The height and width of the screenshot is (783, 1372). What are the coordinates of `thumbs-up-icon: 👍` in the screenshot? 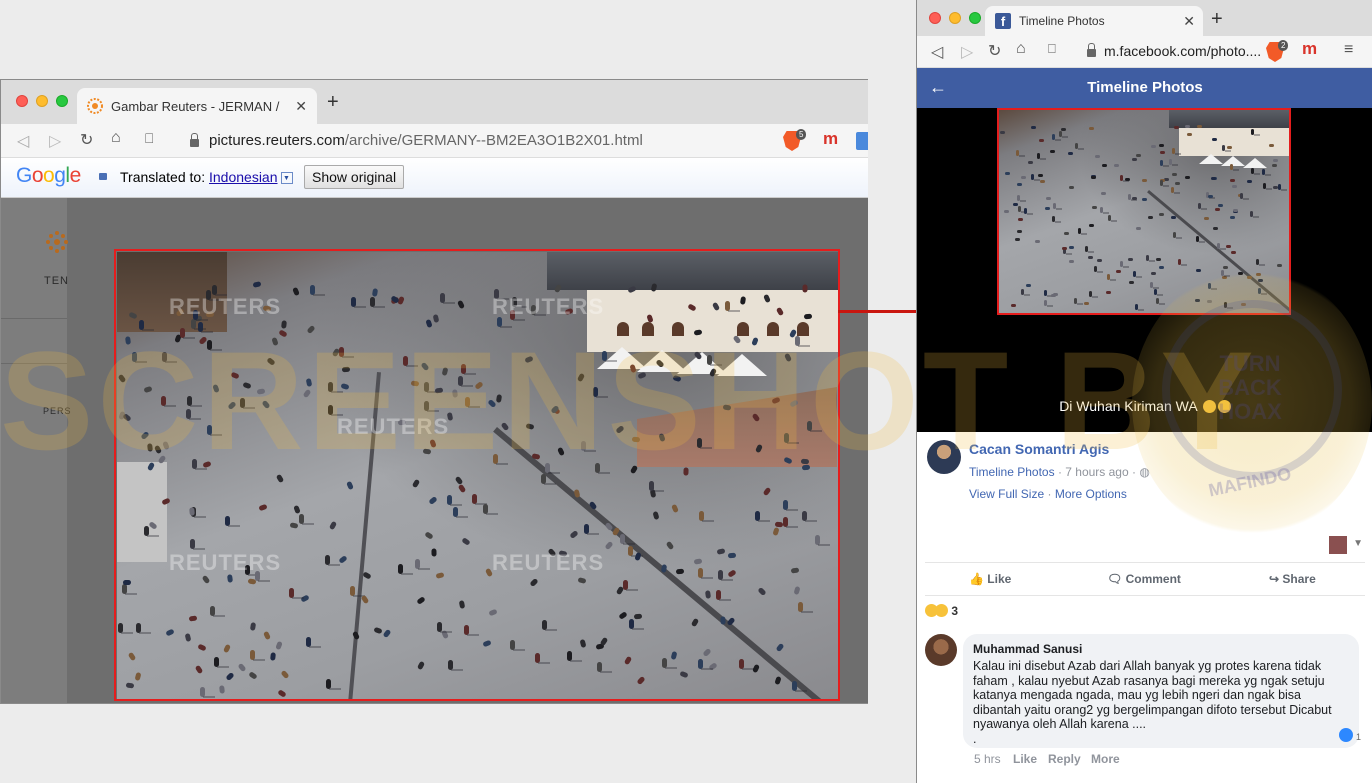 It's located at (976, 579).